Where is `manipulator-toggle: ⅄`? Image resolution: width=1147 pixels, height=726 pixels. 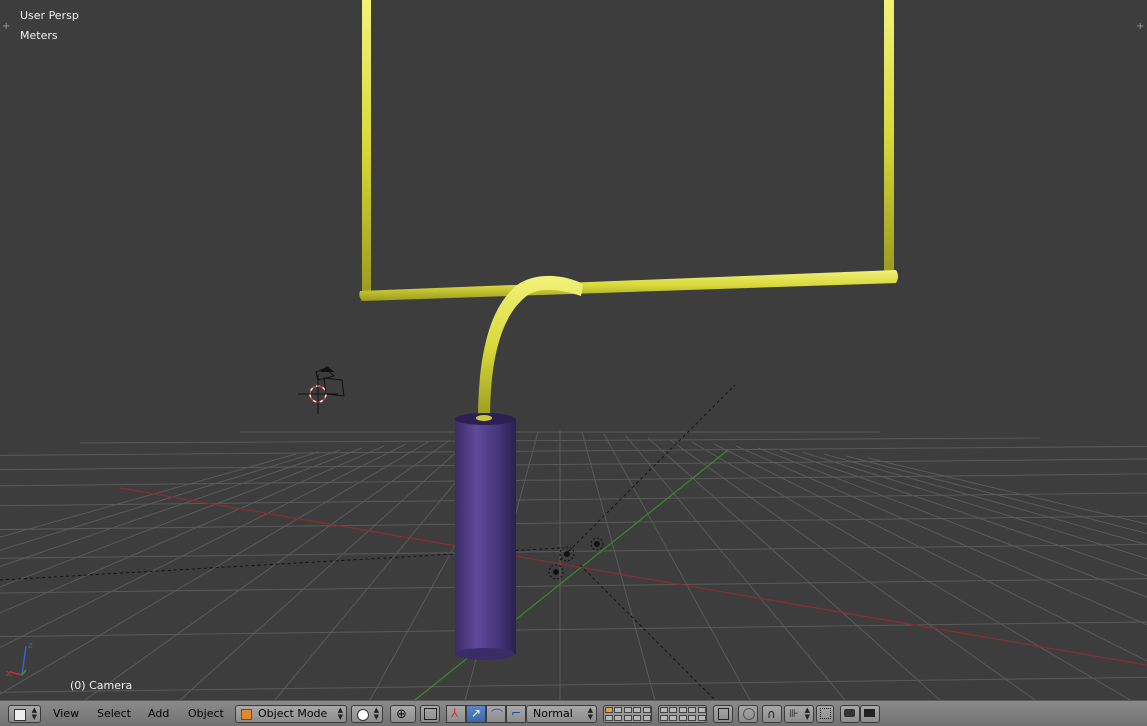 manipulator-toggle: ⅄ is located at coordinates (456, 714).